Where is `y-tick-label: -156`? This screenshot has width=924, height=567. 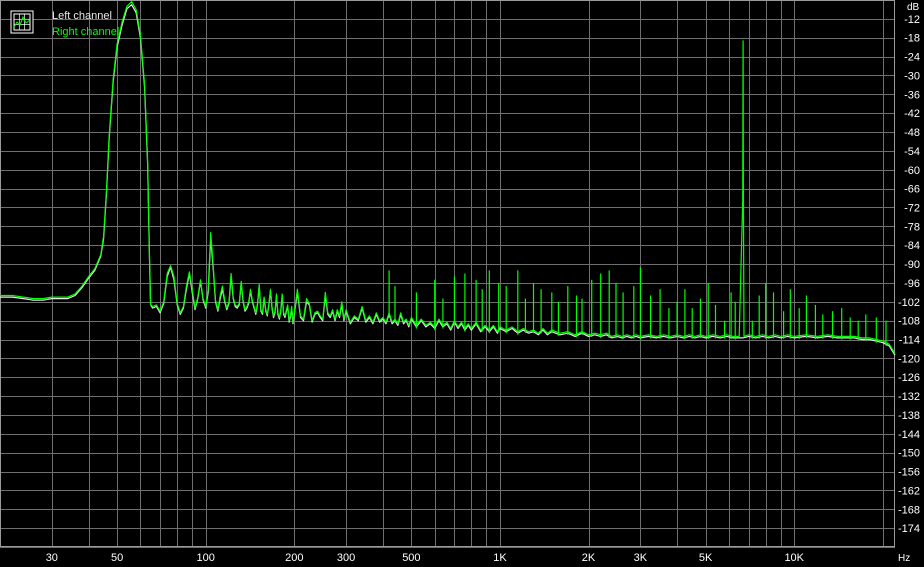 y-tick-label: -156 is located at coordinates (909, 473).